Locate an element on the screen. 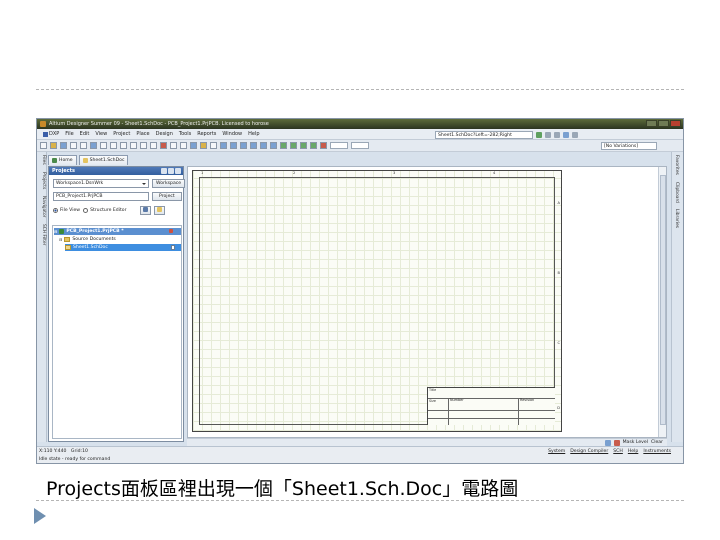  bus-entry-icon is located at coordinates (243, 145).